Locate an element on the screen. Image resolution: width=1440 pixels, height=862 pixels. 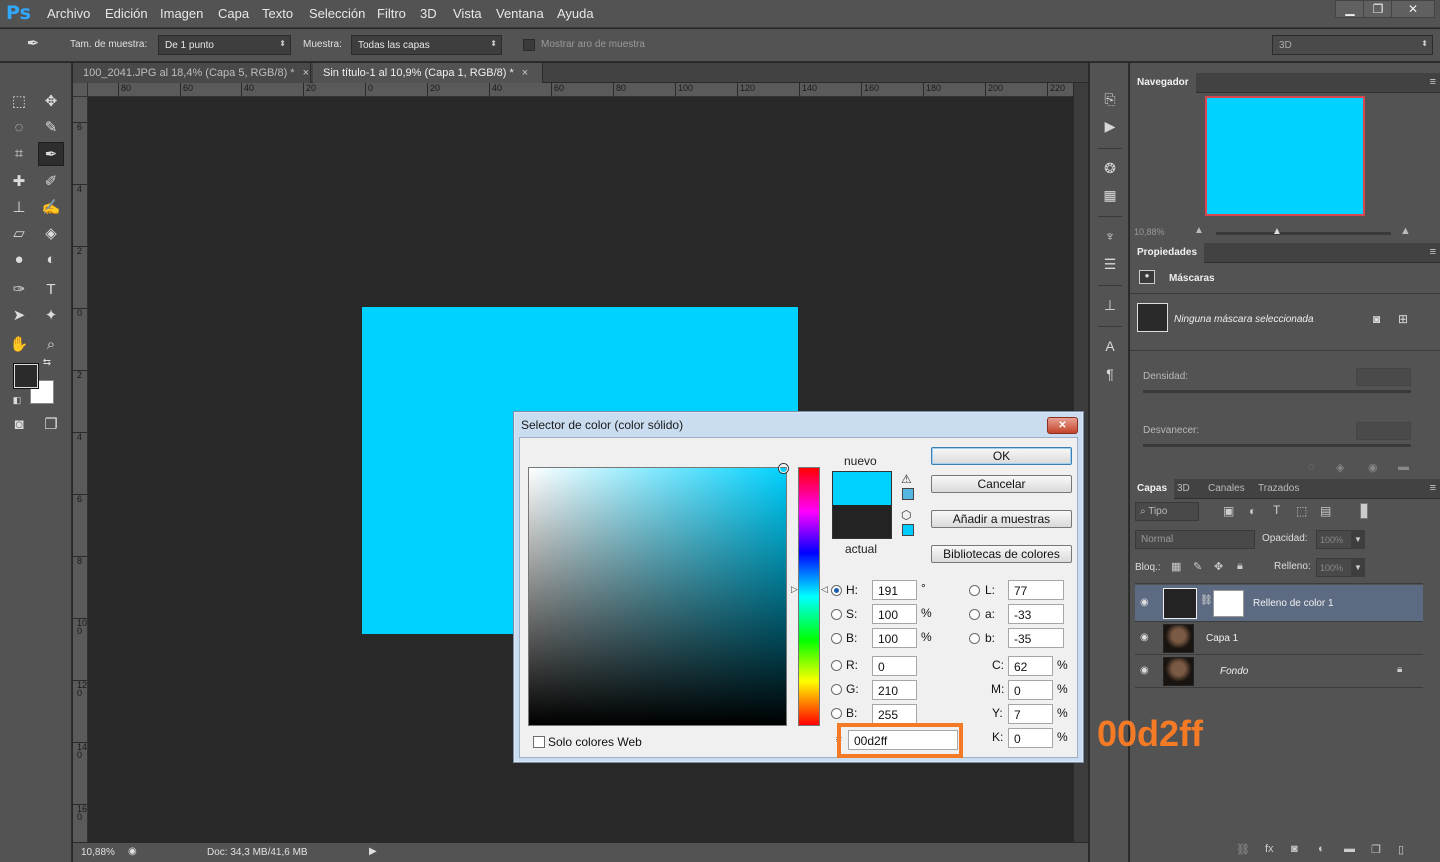
swatches-panel-icon: ▦ is located at coordinates (1110, 195).